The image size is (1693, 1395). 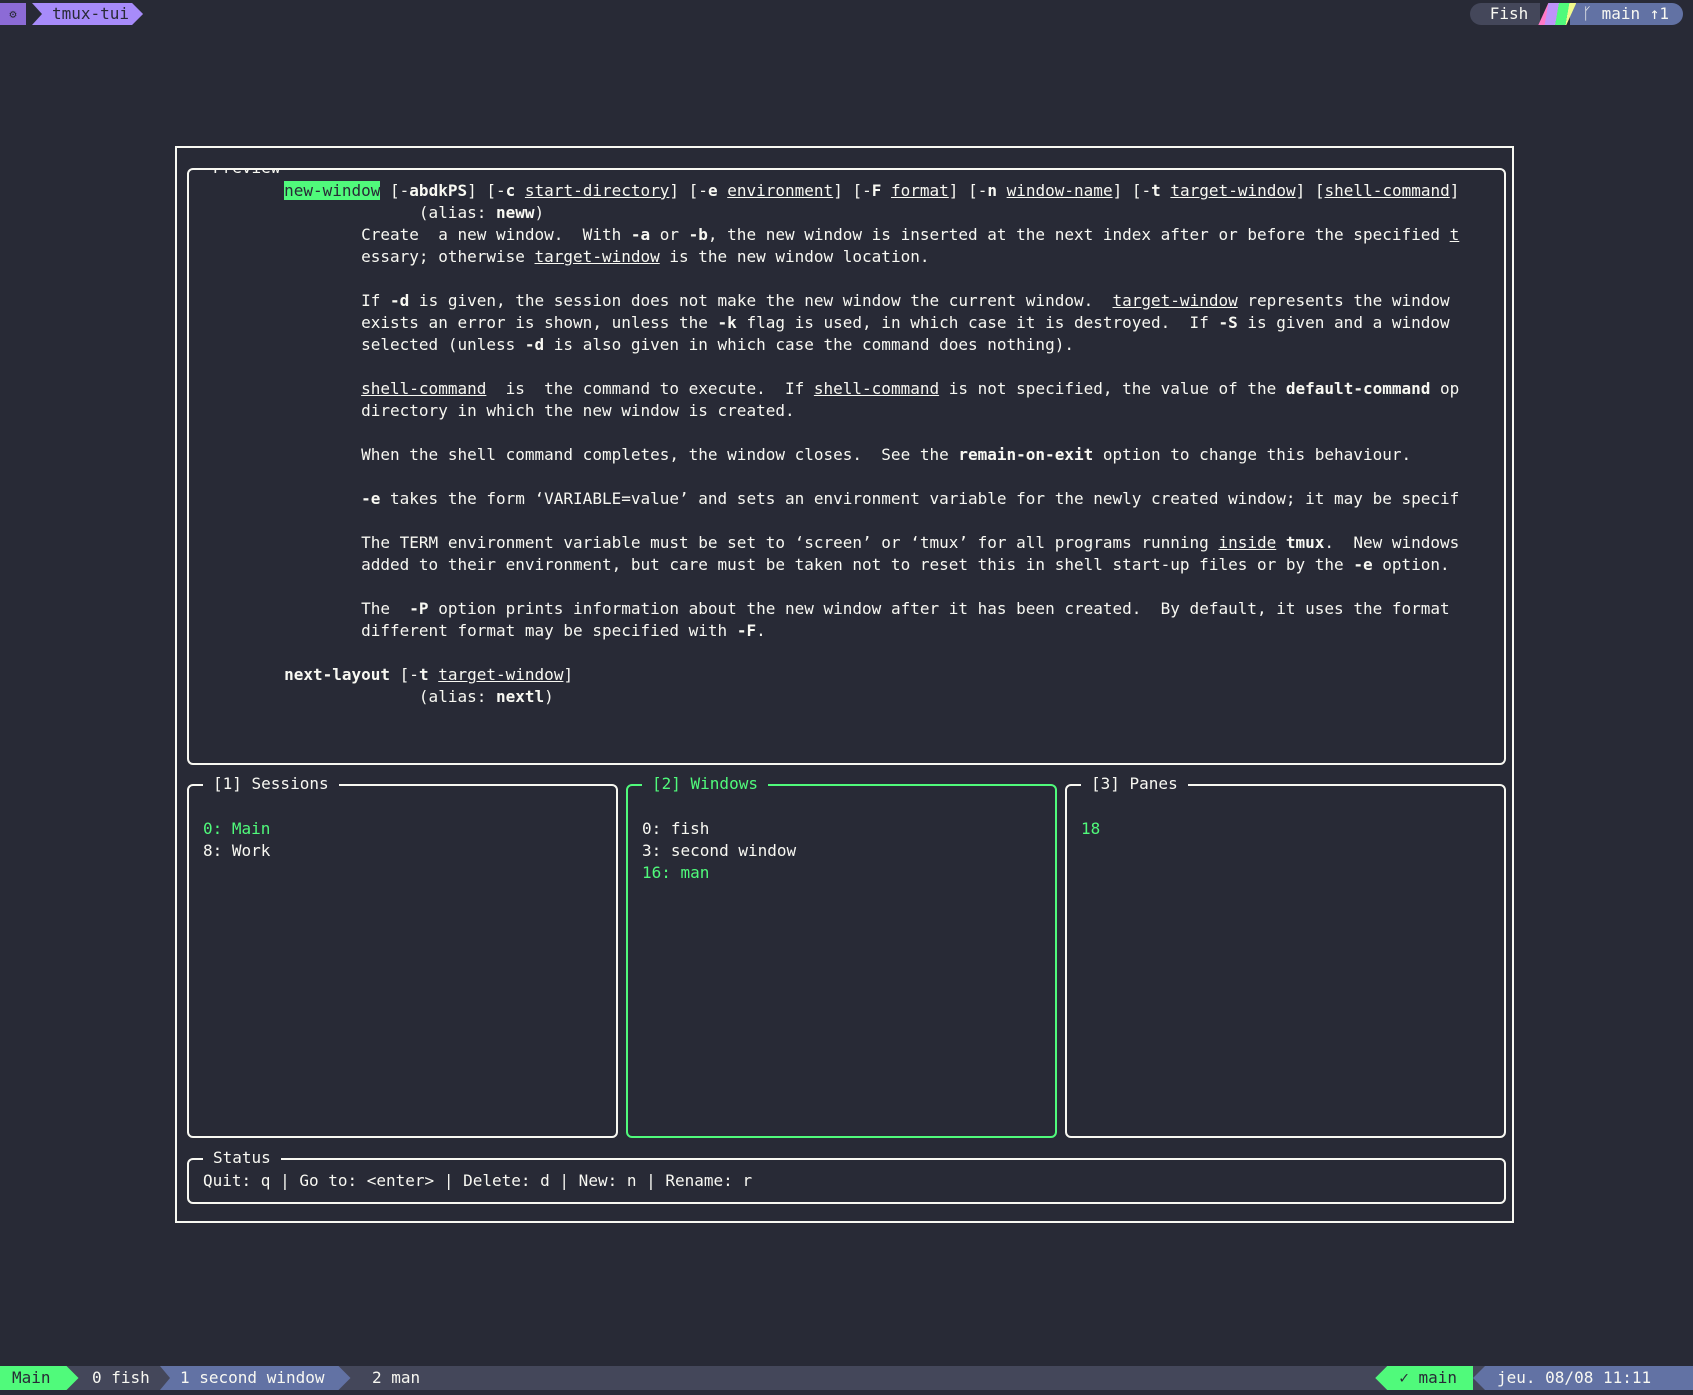 What do you see at coordinates (1343, 322) in the screenshot?
I see `preview-text: is given and a window` at bounding box center [1343, 322].